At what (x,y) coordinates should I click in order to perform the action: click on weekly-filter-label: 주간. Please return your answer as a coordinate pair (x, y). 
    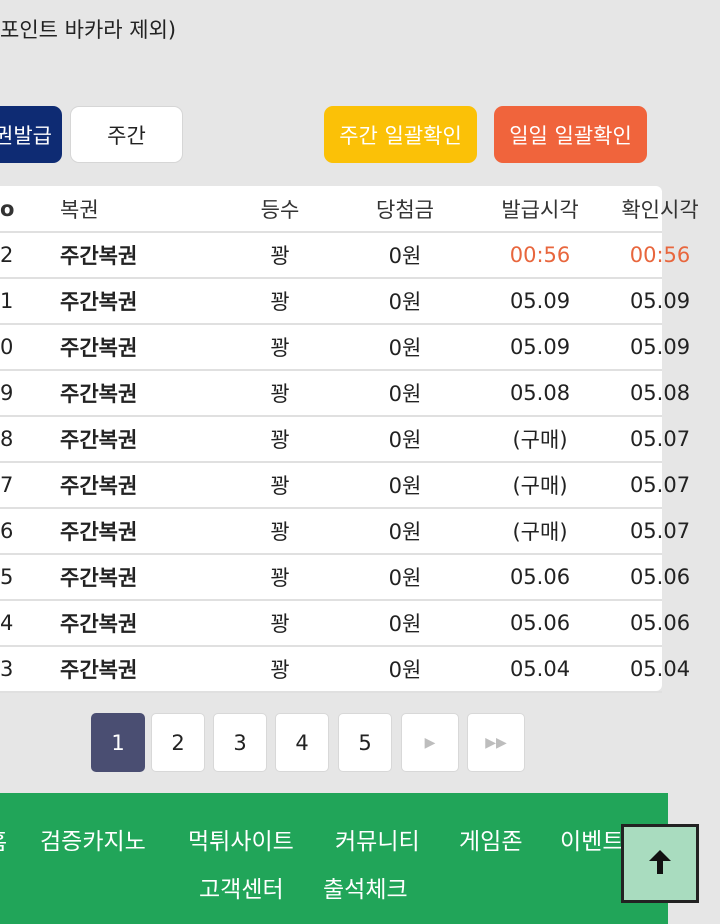
    Looking at the image, I should click on (126, 135).